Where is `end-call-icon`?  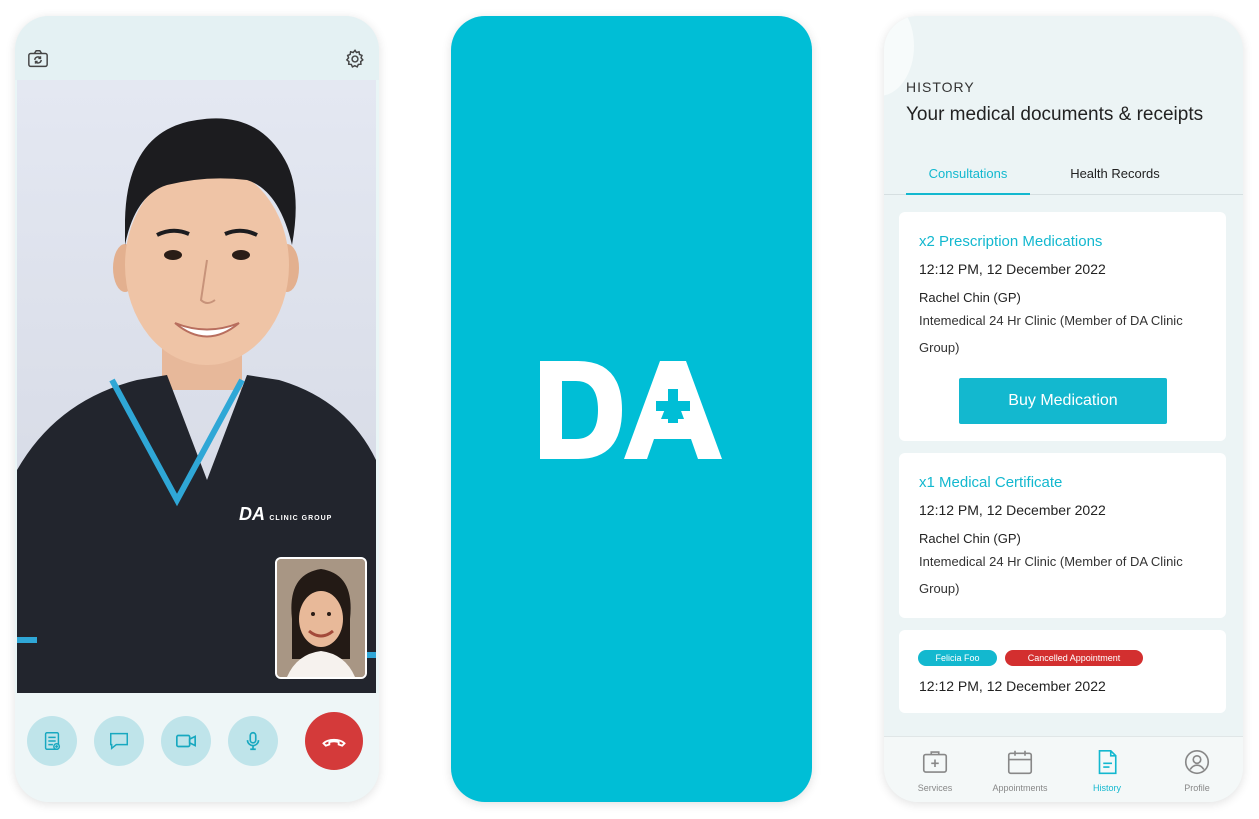 end-call-icon is located at coordinates (334, 742).